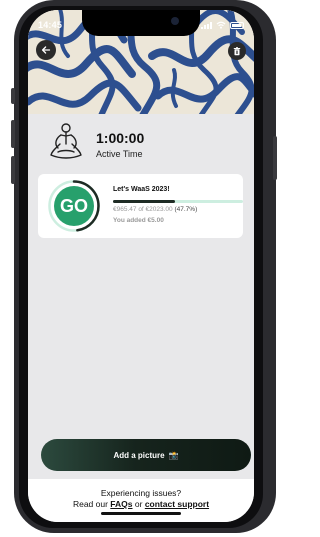 The width and height of the screenshot is (320, 537). Describe the element at coordinates (50, 25) in the screenshot. I see `status-time: 14:45` at that location.